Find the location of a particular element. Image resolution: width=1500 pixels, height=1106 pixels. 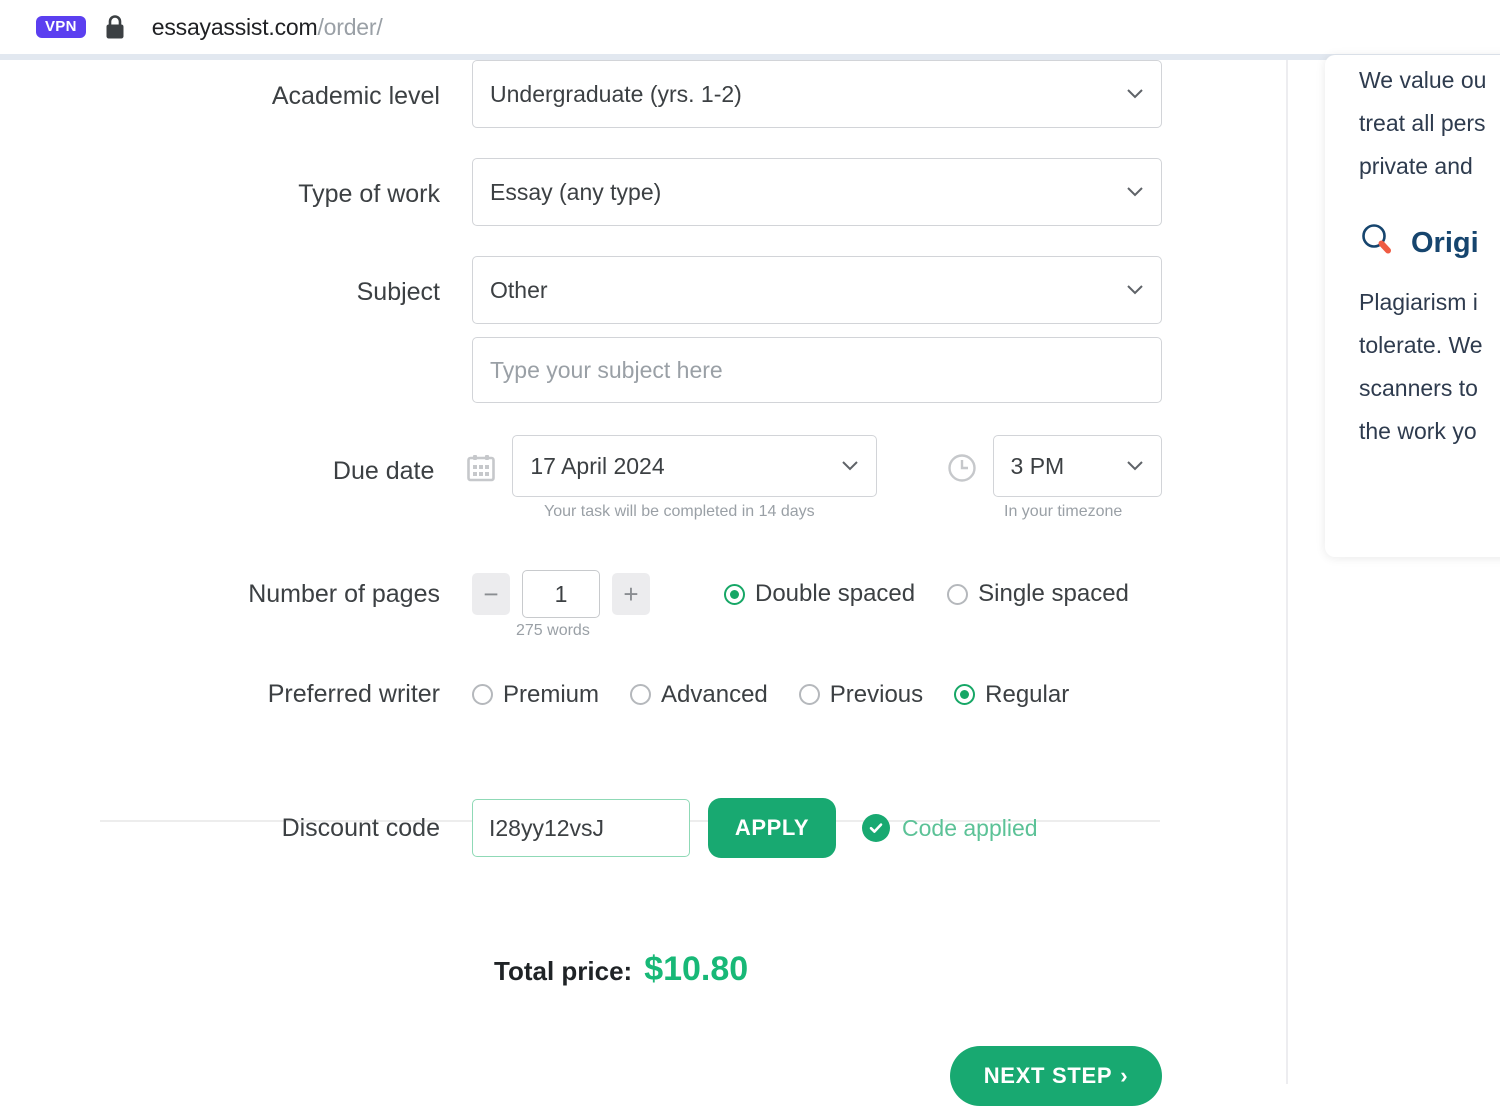

privacy-line: We value ou is located at coordinates (1423, 80).